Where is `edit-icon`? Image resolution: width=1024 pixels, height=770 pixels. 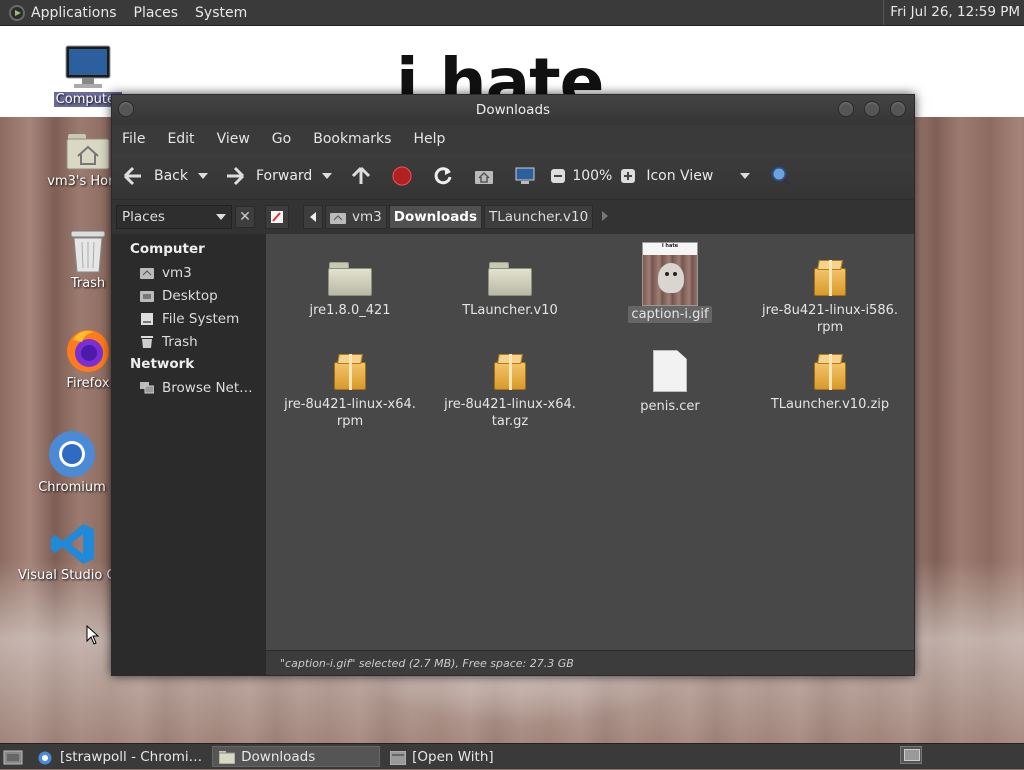 edit-icon is located at coordinates (277, 217).